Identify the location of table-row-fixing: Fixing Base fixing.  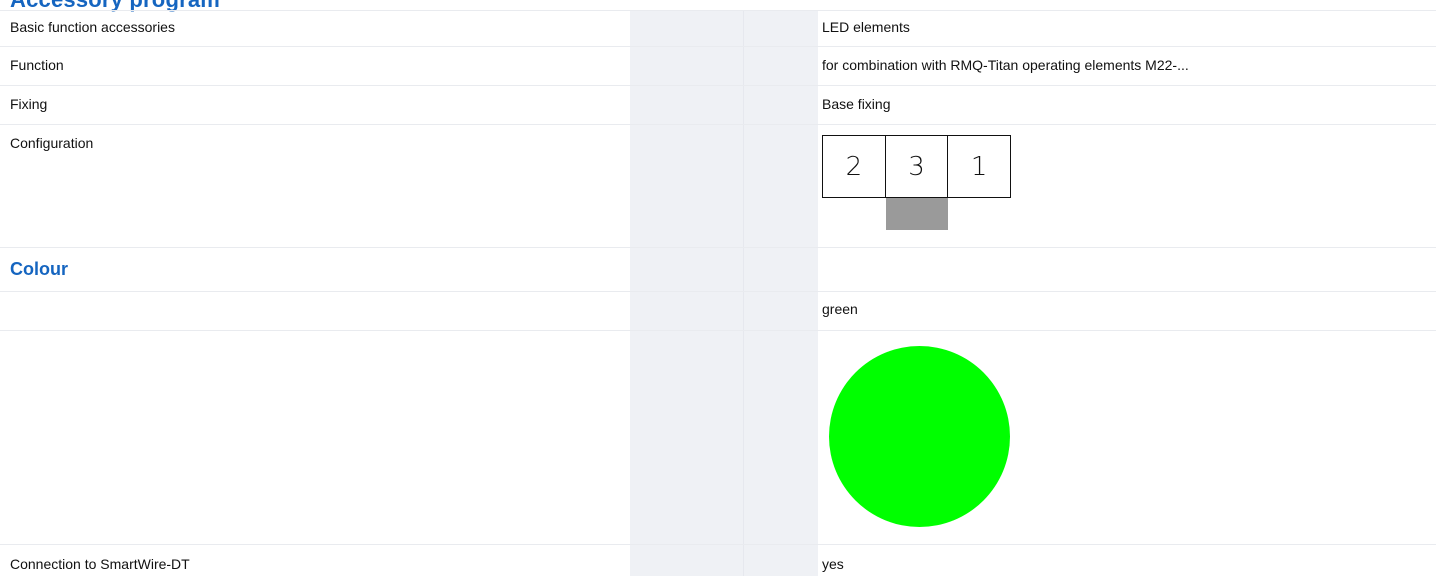
(718, 104).